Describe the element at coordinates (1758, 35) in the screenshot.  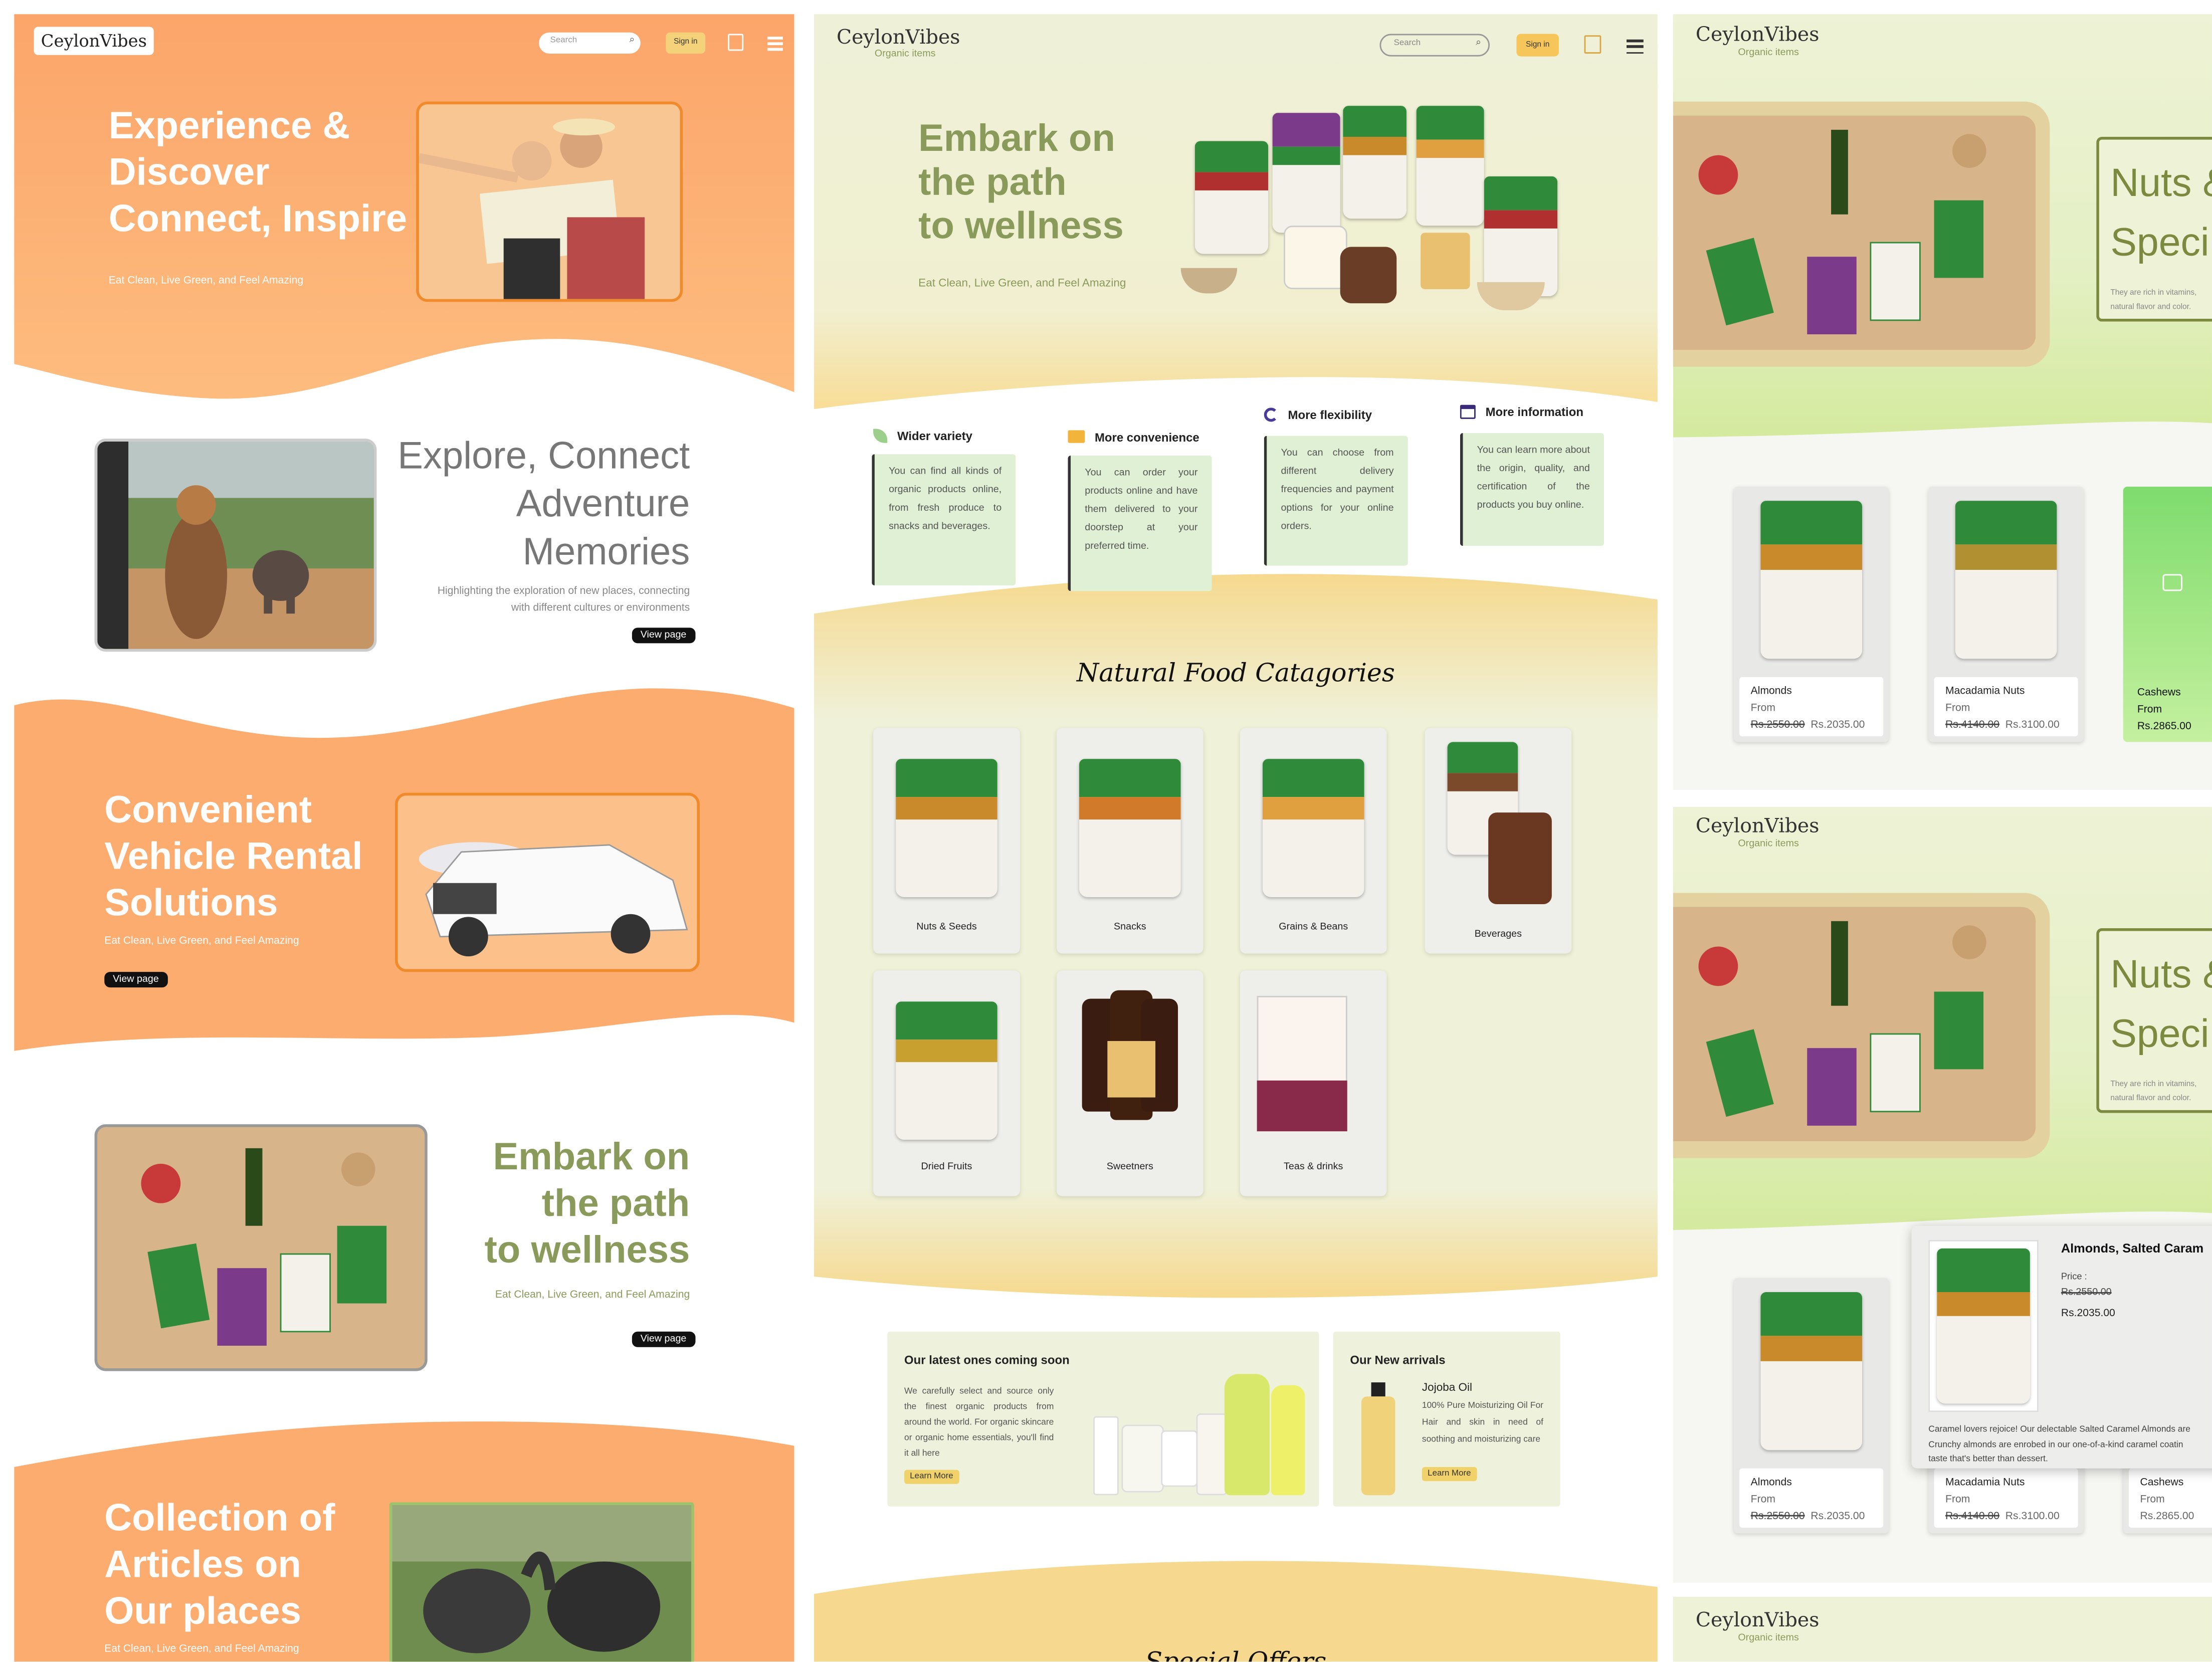
I see `shop-logo: CeylonVibes` at that location.